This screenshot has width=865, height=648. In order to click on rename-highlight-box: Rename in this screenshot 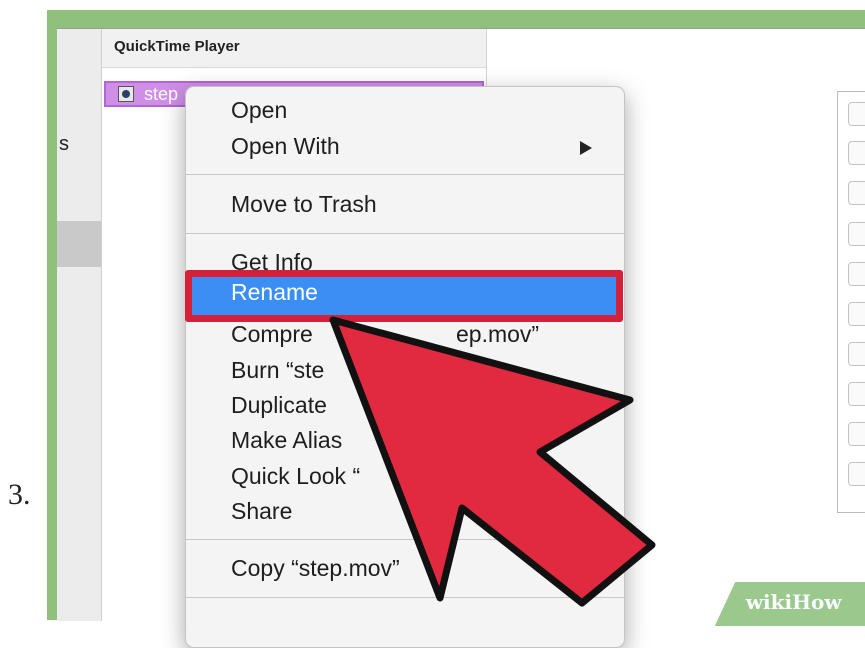, I will do `click(404, 296)`.